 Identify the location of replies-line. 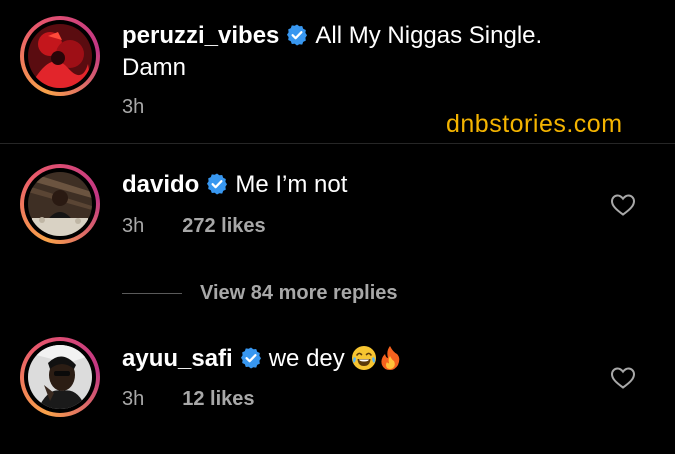
(152, 293).